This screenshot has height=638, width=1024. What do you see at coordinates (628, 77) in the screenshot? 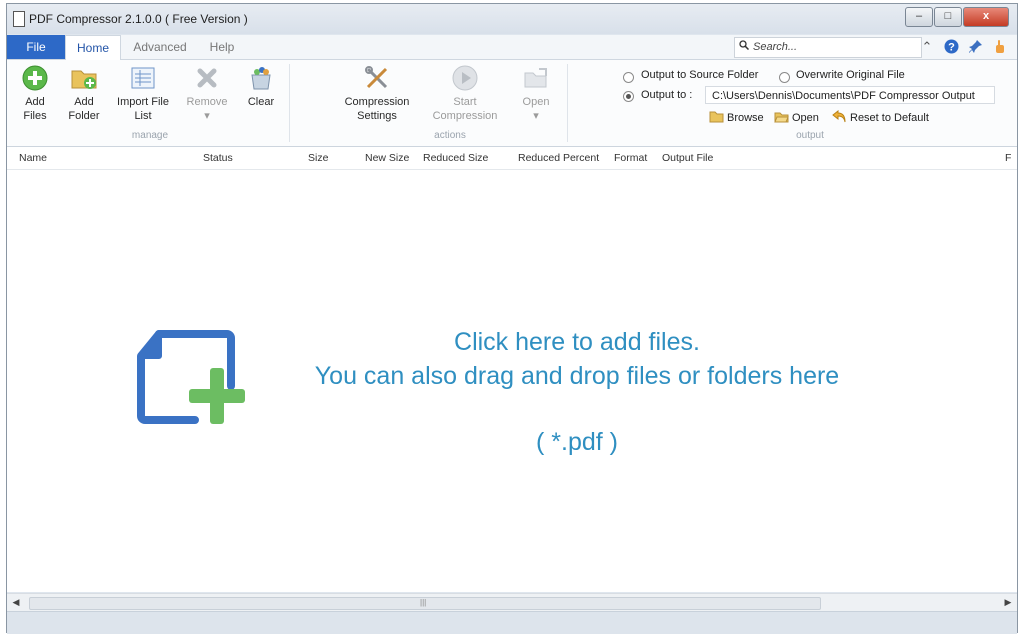
I see `output-to-source-radio` at bounding box center [628, 77].